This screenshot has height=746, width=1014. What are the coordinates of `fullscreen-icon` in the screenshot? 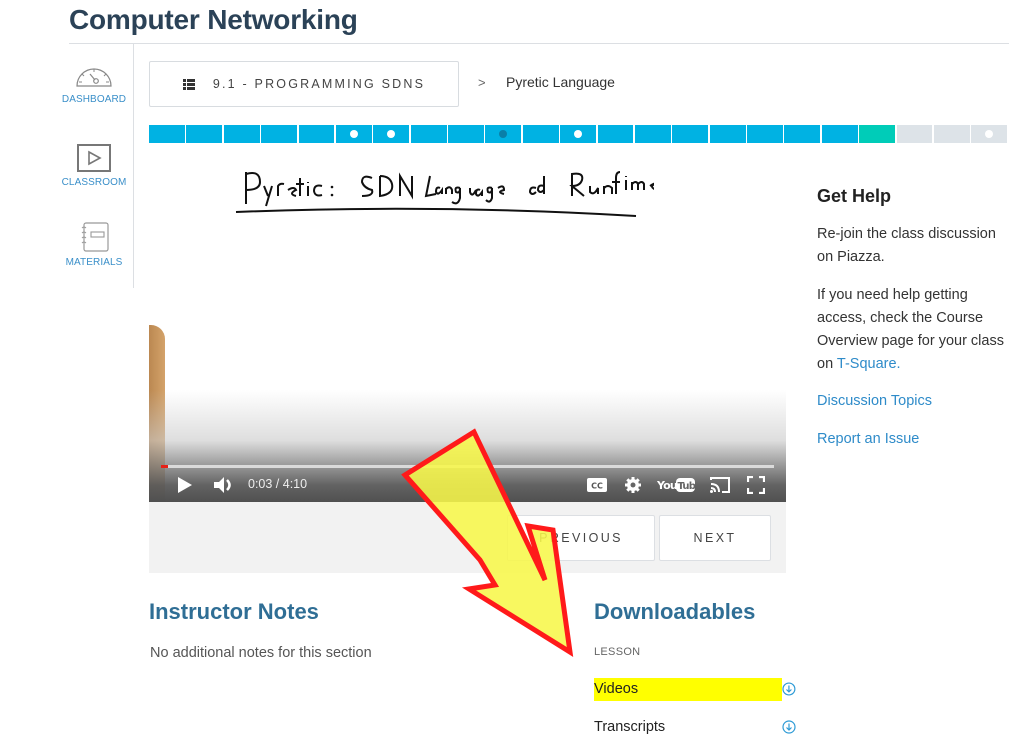 It's located at (756, 485).